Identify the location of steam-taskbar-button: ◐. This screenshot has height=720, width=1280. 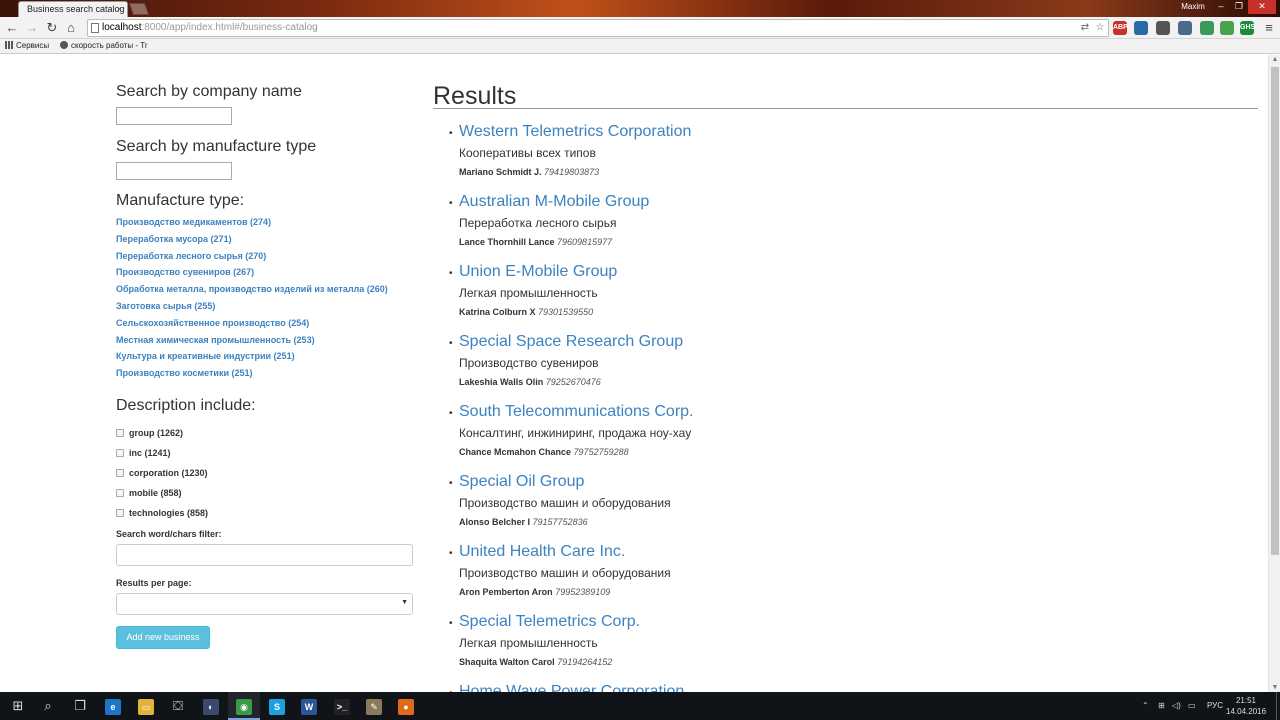
(211, 706).